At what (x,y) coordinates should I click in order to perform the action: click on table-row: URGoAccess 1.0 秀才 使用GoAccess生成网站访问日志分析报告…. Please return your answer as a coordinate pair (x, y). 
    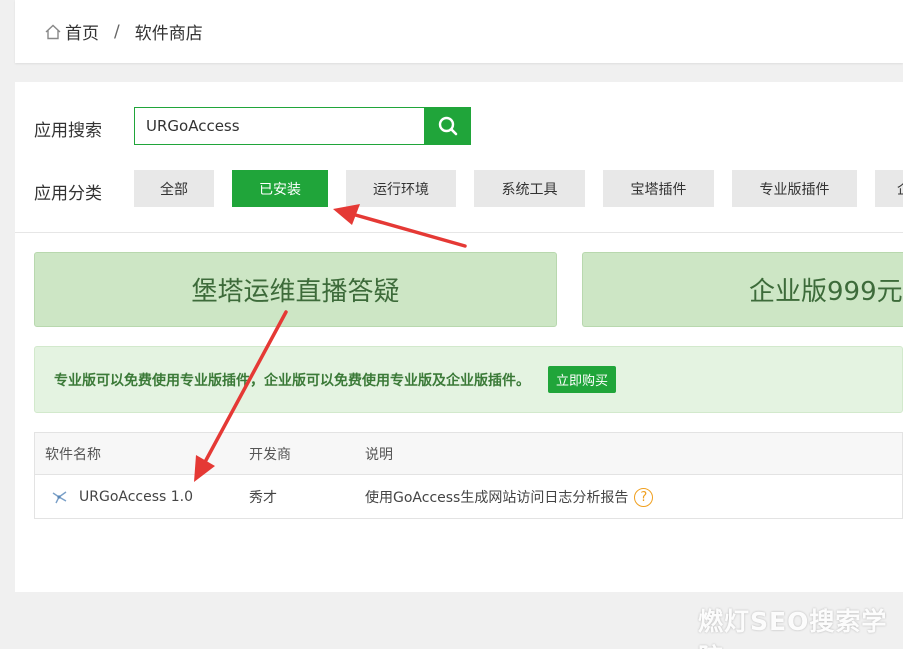
    Looking at the image, I should click on (468, 497).